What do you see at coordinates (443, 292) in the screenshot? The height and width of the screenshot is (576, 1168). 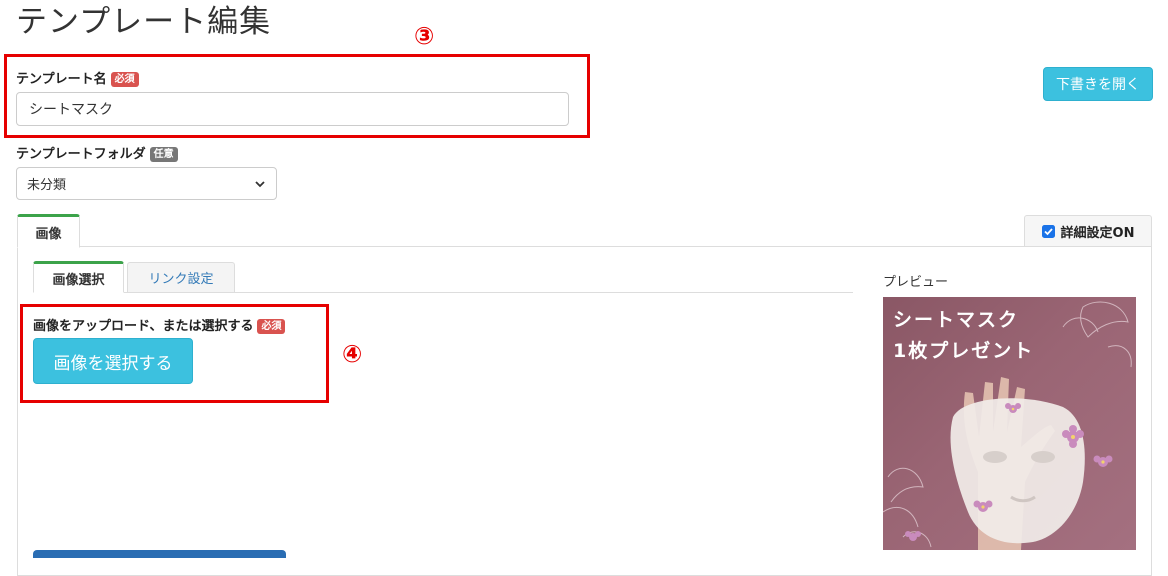 I see `inner-tabs-divider` at bounding box center [443, 292].